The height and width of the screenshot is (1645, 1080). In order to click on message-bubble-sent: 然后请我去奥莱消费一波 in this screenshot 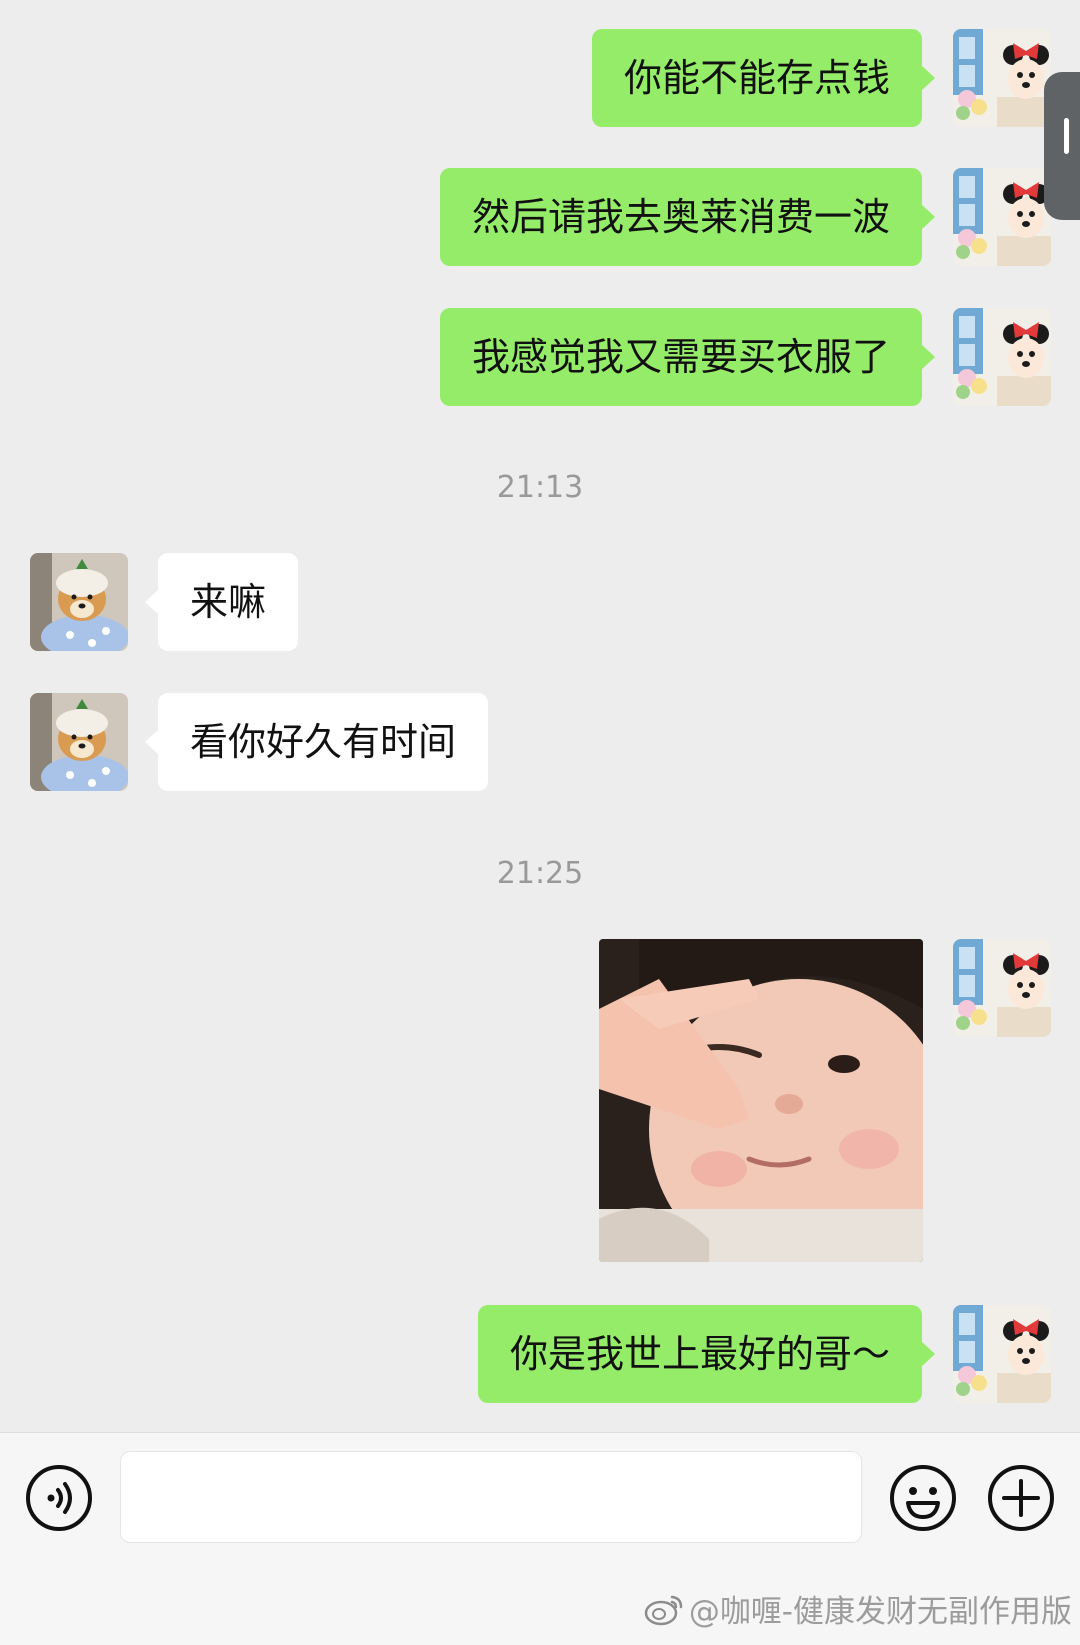, I will do `click(687, 217)`.